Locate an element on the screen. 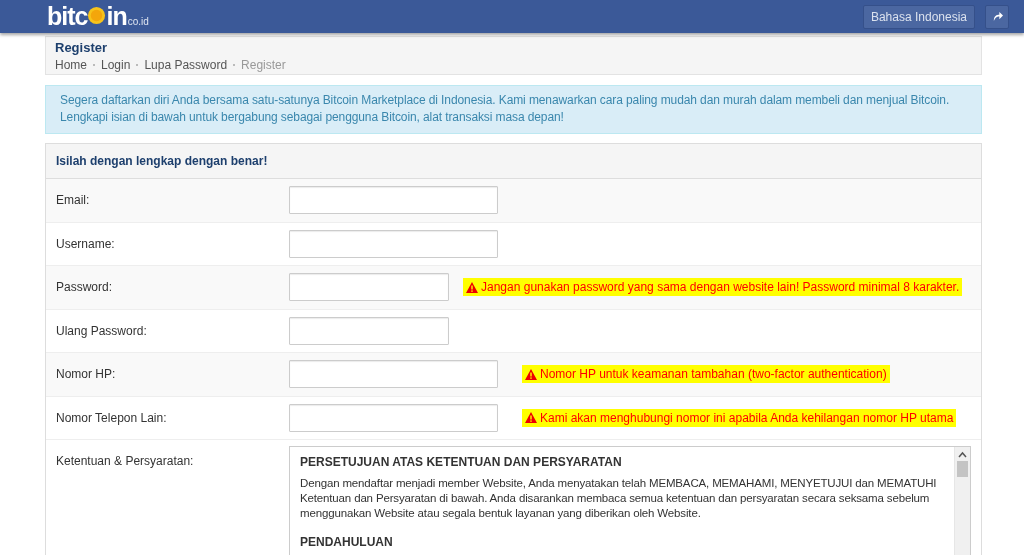  breadcrumb-link: Lupa Password is located at coordinates (186, 65).